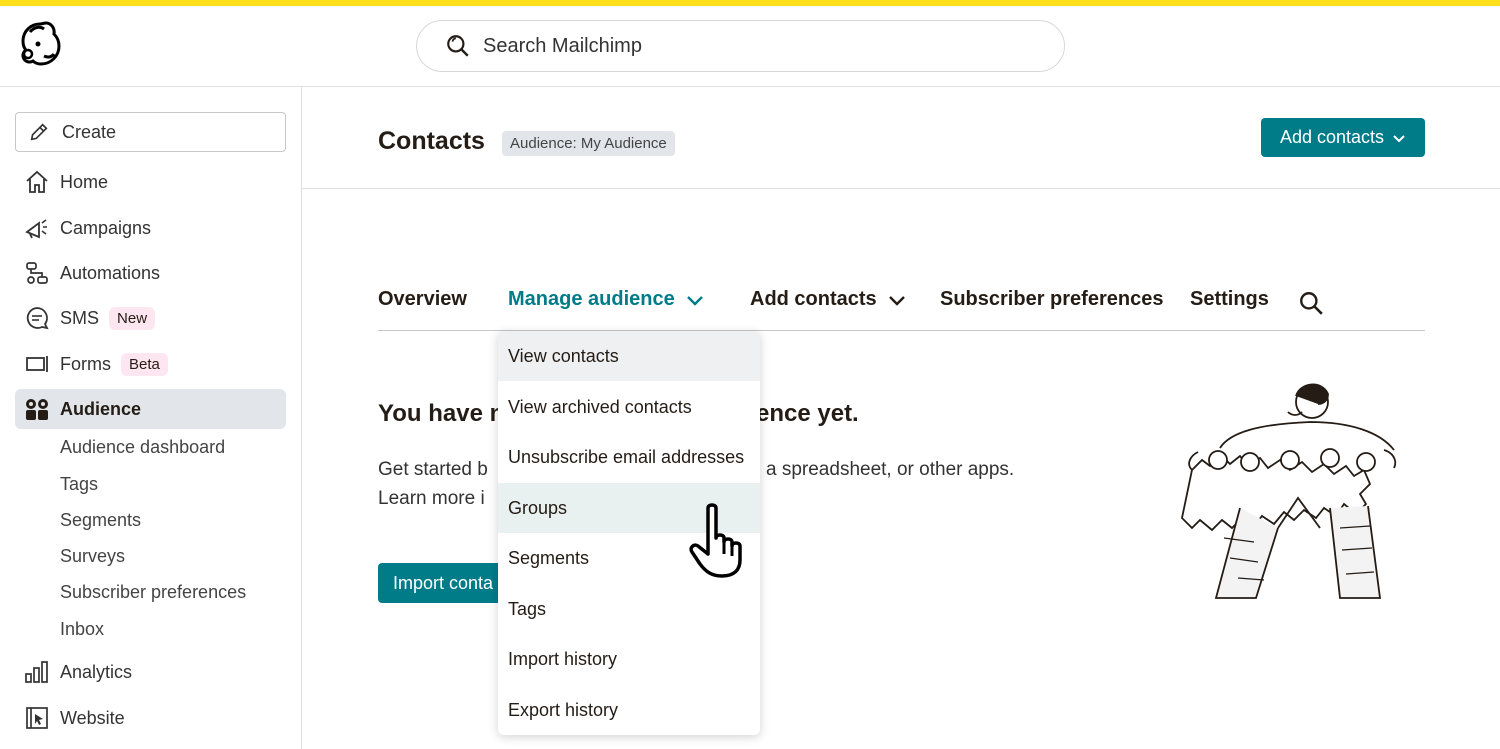 The height and width of the screenshot is (749, 1500). I want to click on sidebar-item-label: Website, so click(92, 717).